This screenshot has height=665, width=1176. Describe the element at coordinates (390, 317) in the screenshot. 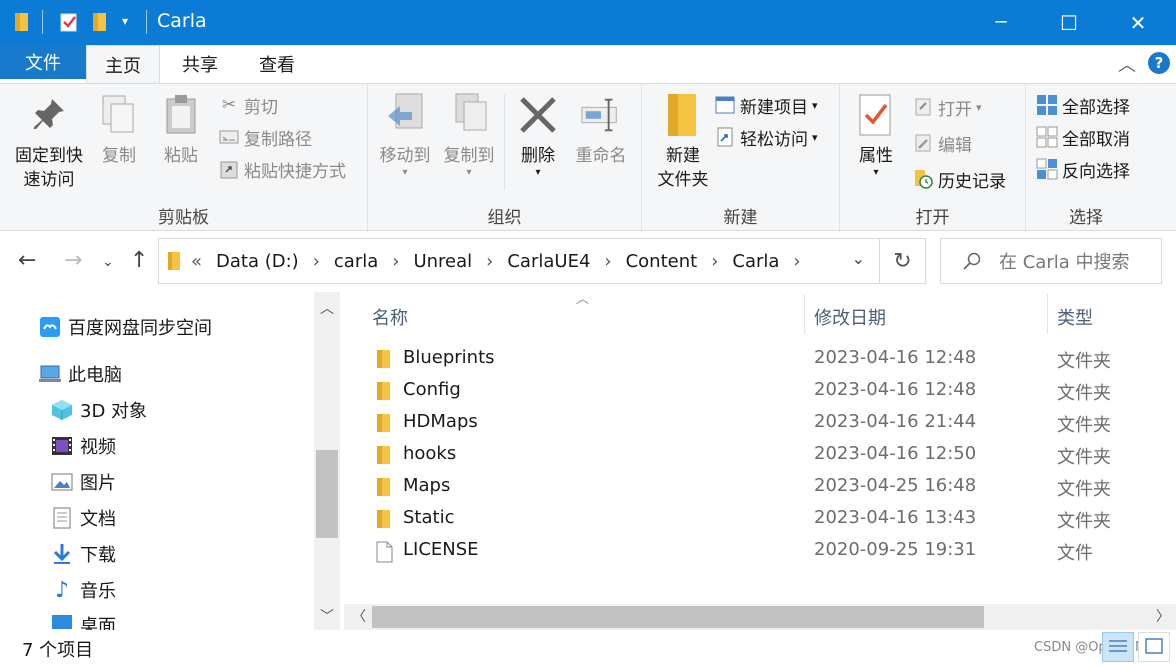

I see `column-header-name: 名称` at that location.